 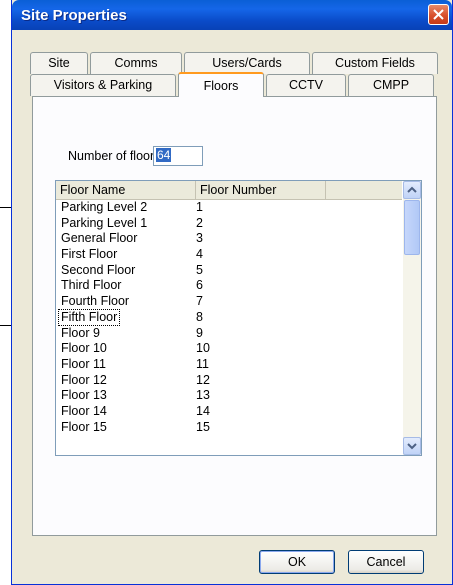 What do you see at coordinates (59, 63) in the screenshot?
I see `tab-site: Site` at bounding box center [59, 63].